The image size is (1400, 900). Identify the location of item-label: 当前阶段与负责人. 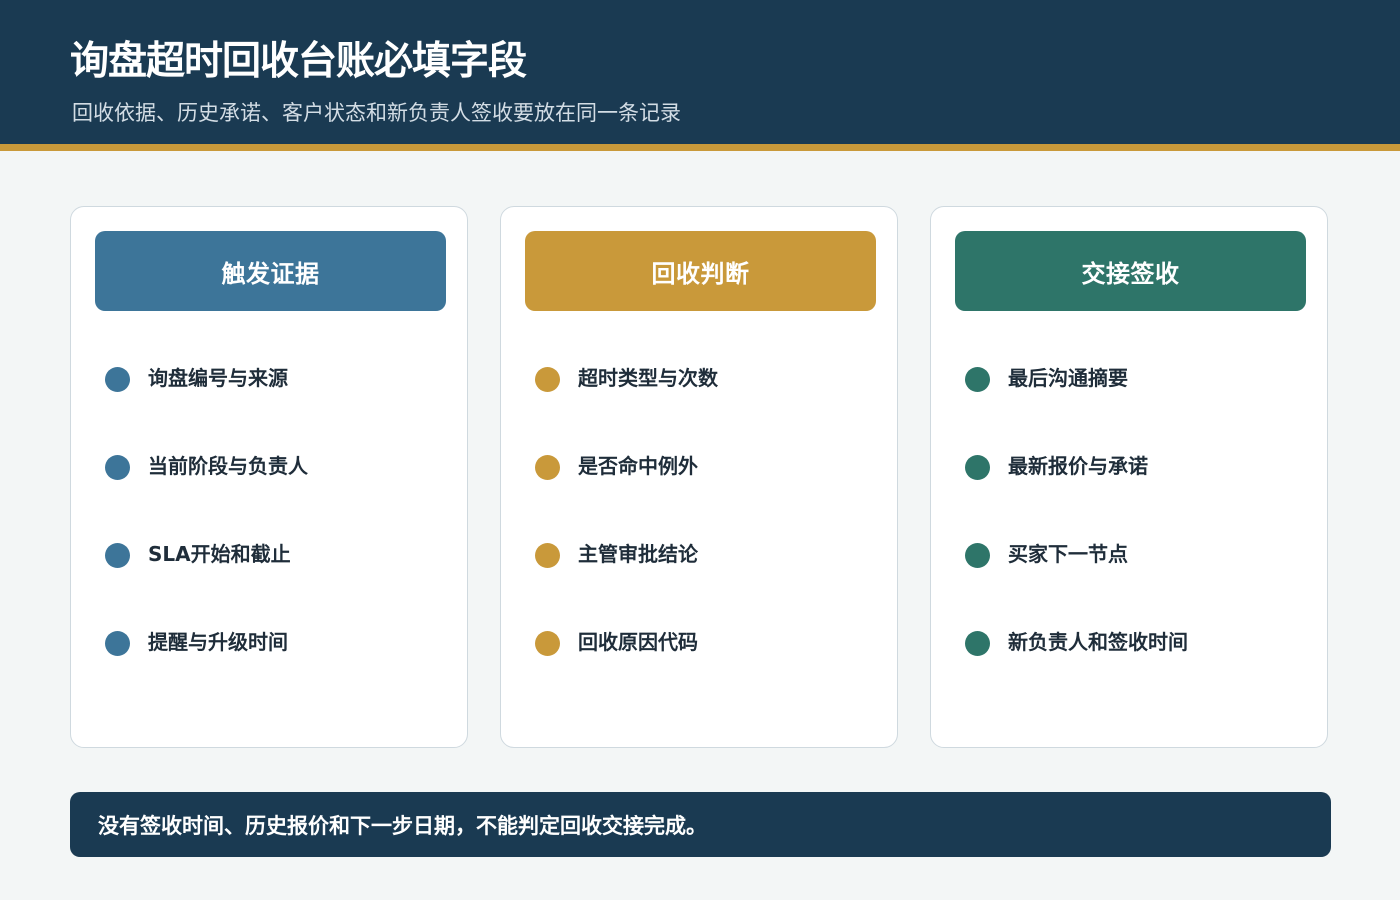
(228, 465).